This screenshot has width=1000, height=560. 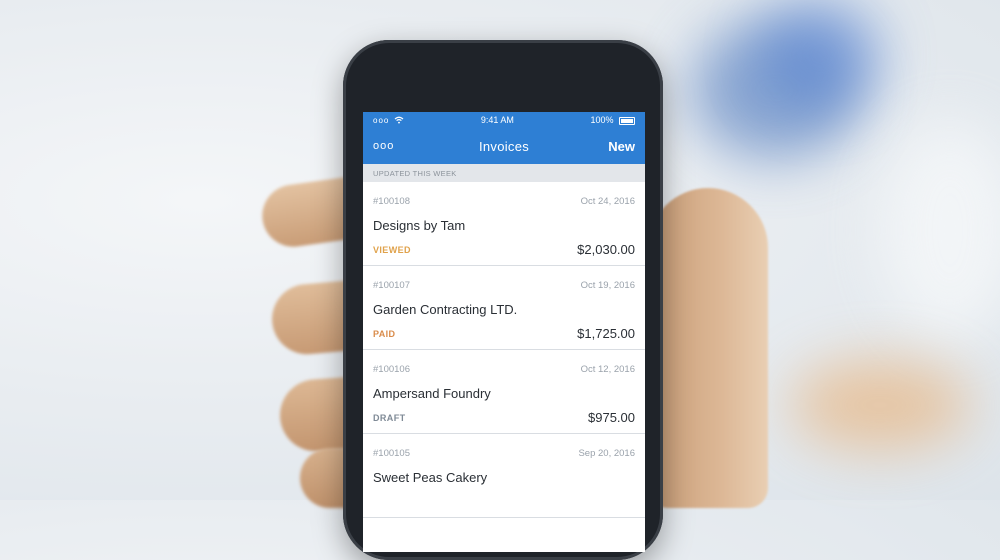 What do you see at coordinates (606, 453) in the screenshot?
I see `invoice-date: Sep 20, 2016` at bounding box center [606, 453].